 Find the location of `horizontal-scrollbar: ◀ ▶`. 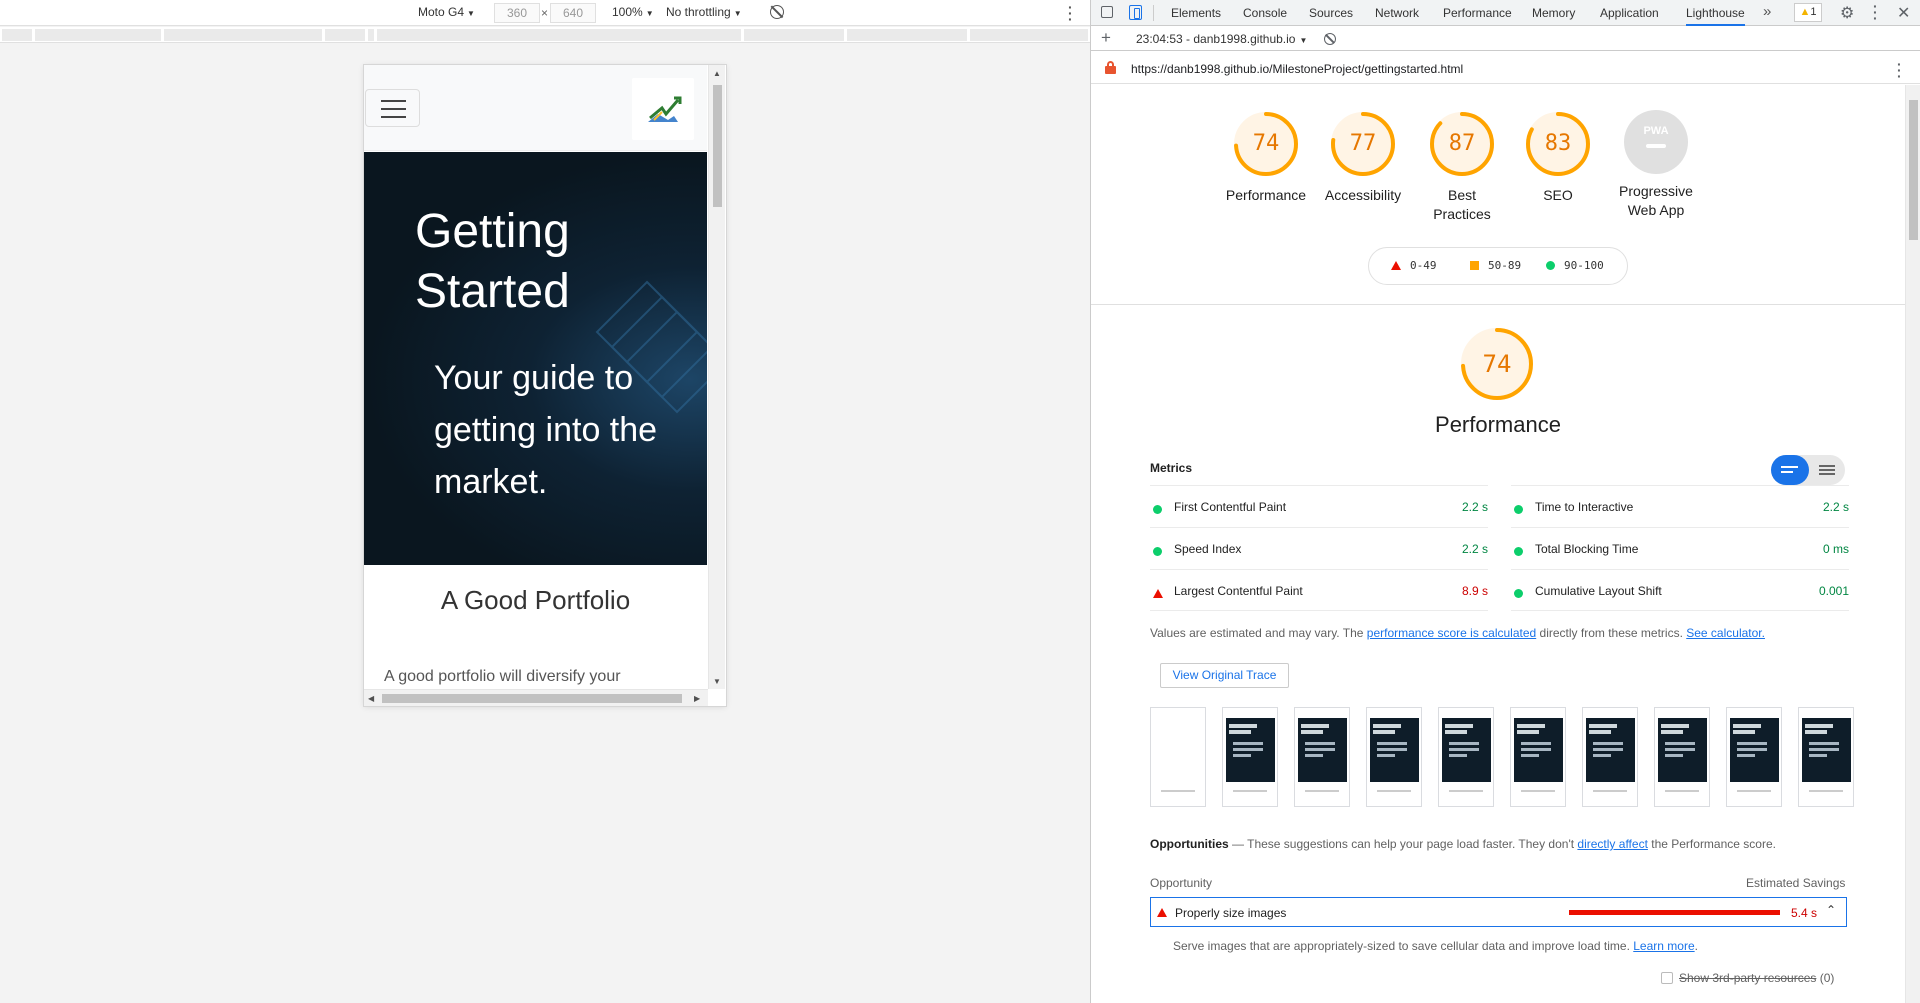

horizontal-scrollbar: ◀ ▶ is located at coordinates (536, 697).